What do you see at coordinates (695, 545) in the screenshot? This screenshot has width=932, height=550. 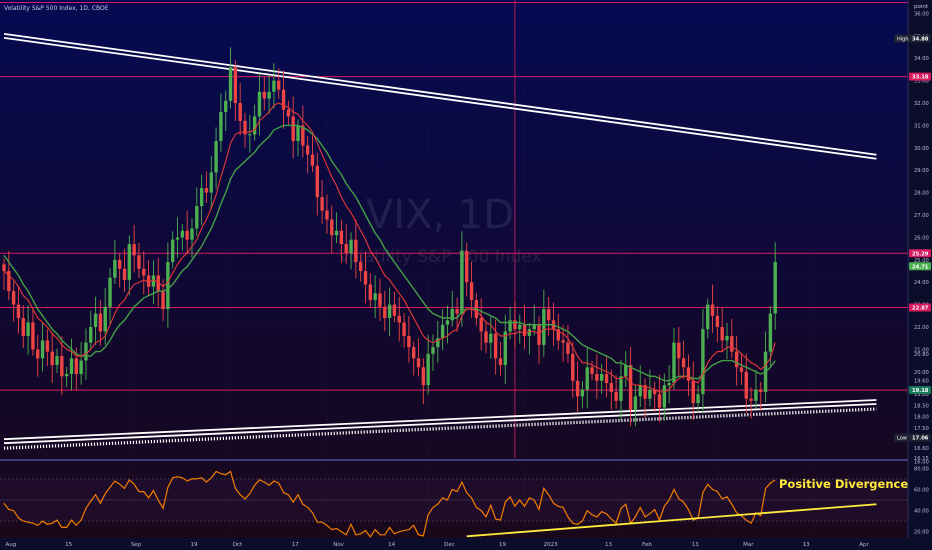 I see `time-tick-label: 13` at bounding box center [695, 545].